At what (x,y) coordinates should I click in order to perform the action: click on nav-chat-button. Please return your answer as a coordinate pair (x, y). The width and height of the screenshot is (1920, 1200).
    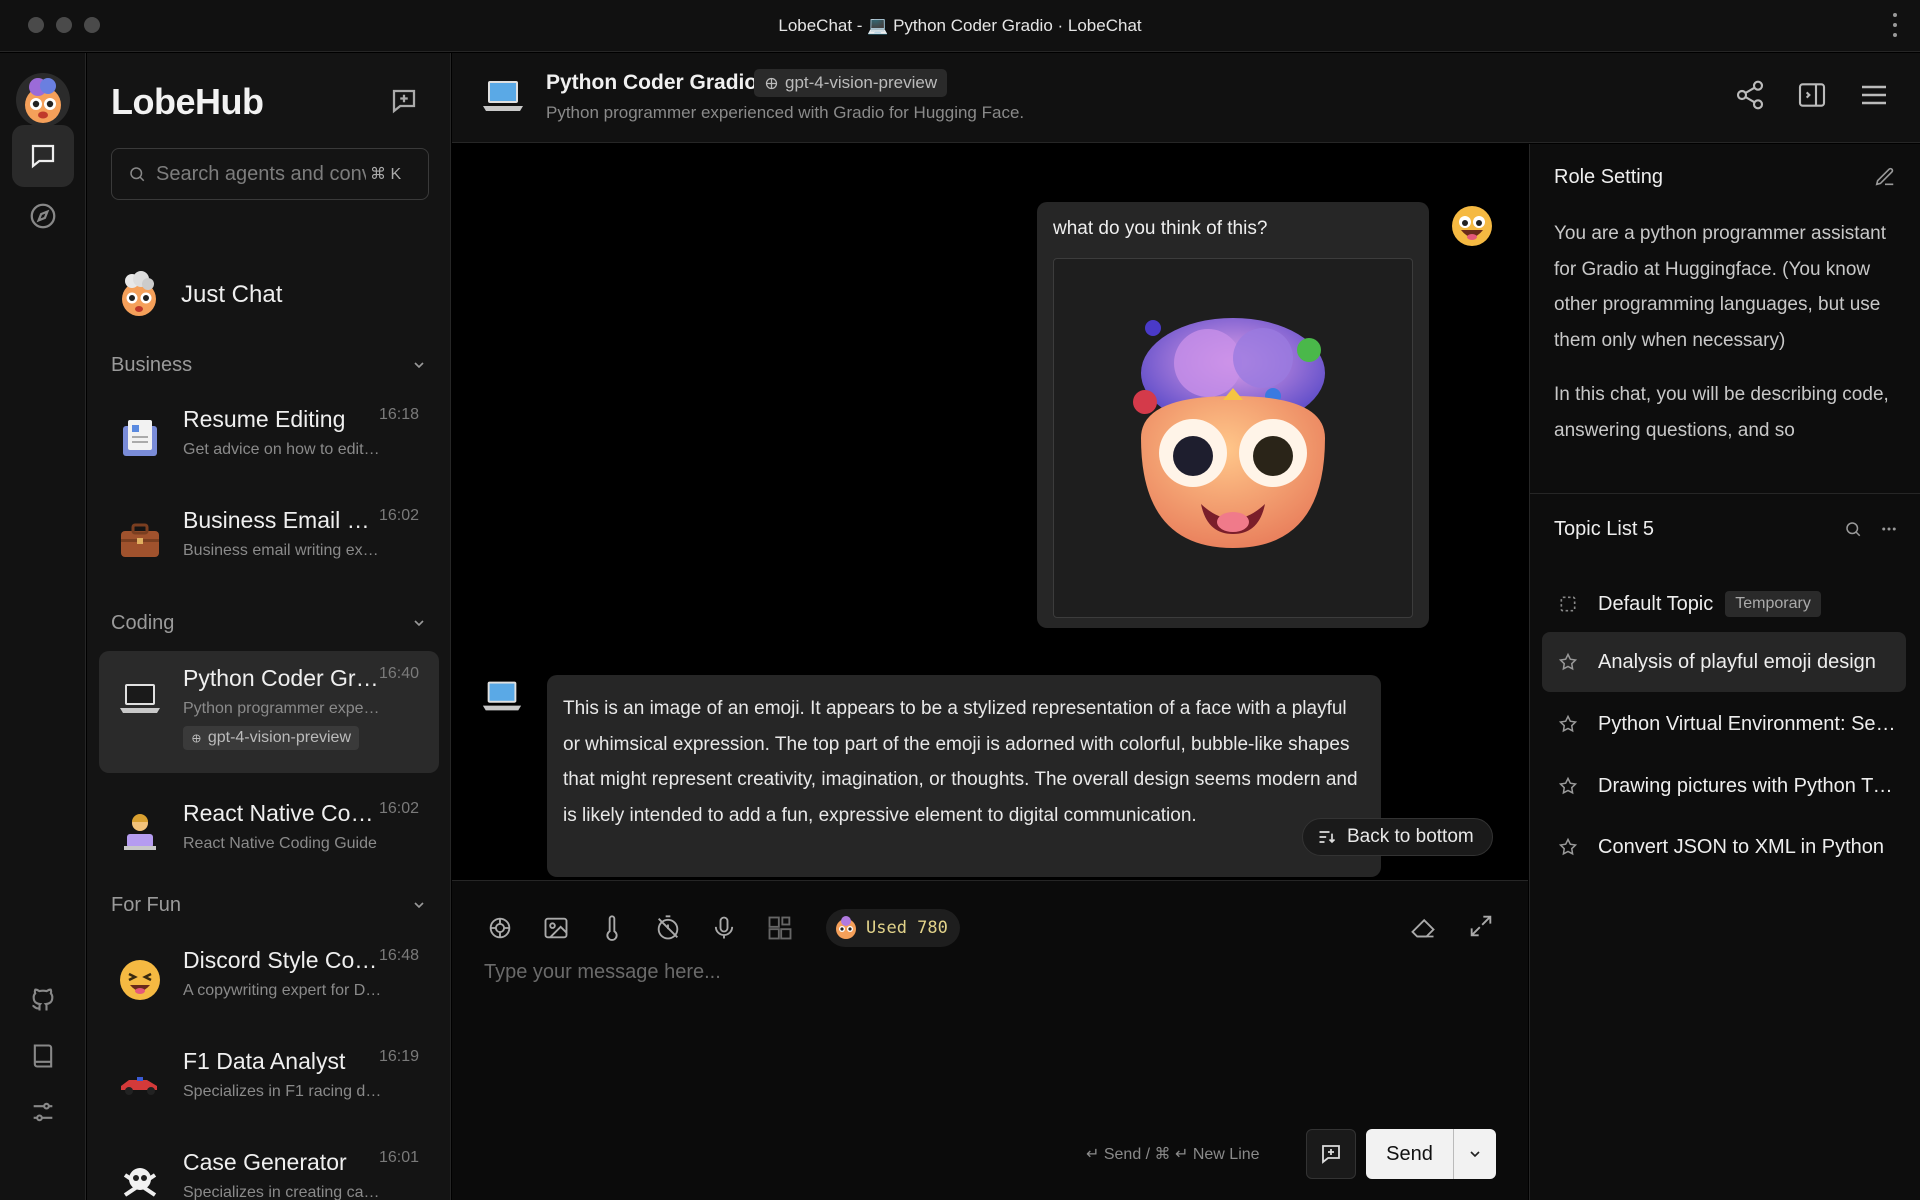
    Looking at the image, I should click on (43, 156).